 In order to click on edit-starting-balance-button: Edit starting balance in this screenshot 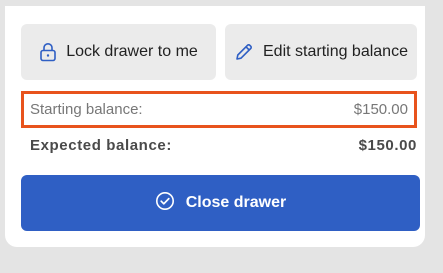, I will do `click(321, 52)`.